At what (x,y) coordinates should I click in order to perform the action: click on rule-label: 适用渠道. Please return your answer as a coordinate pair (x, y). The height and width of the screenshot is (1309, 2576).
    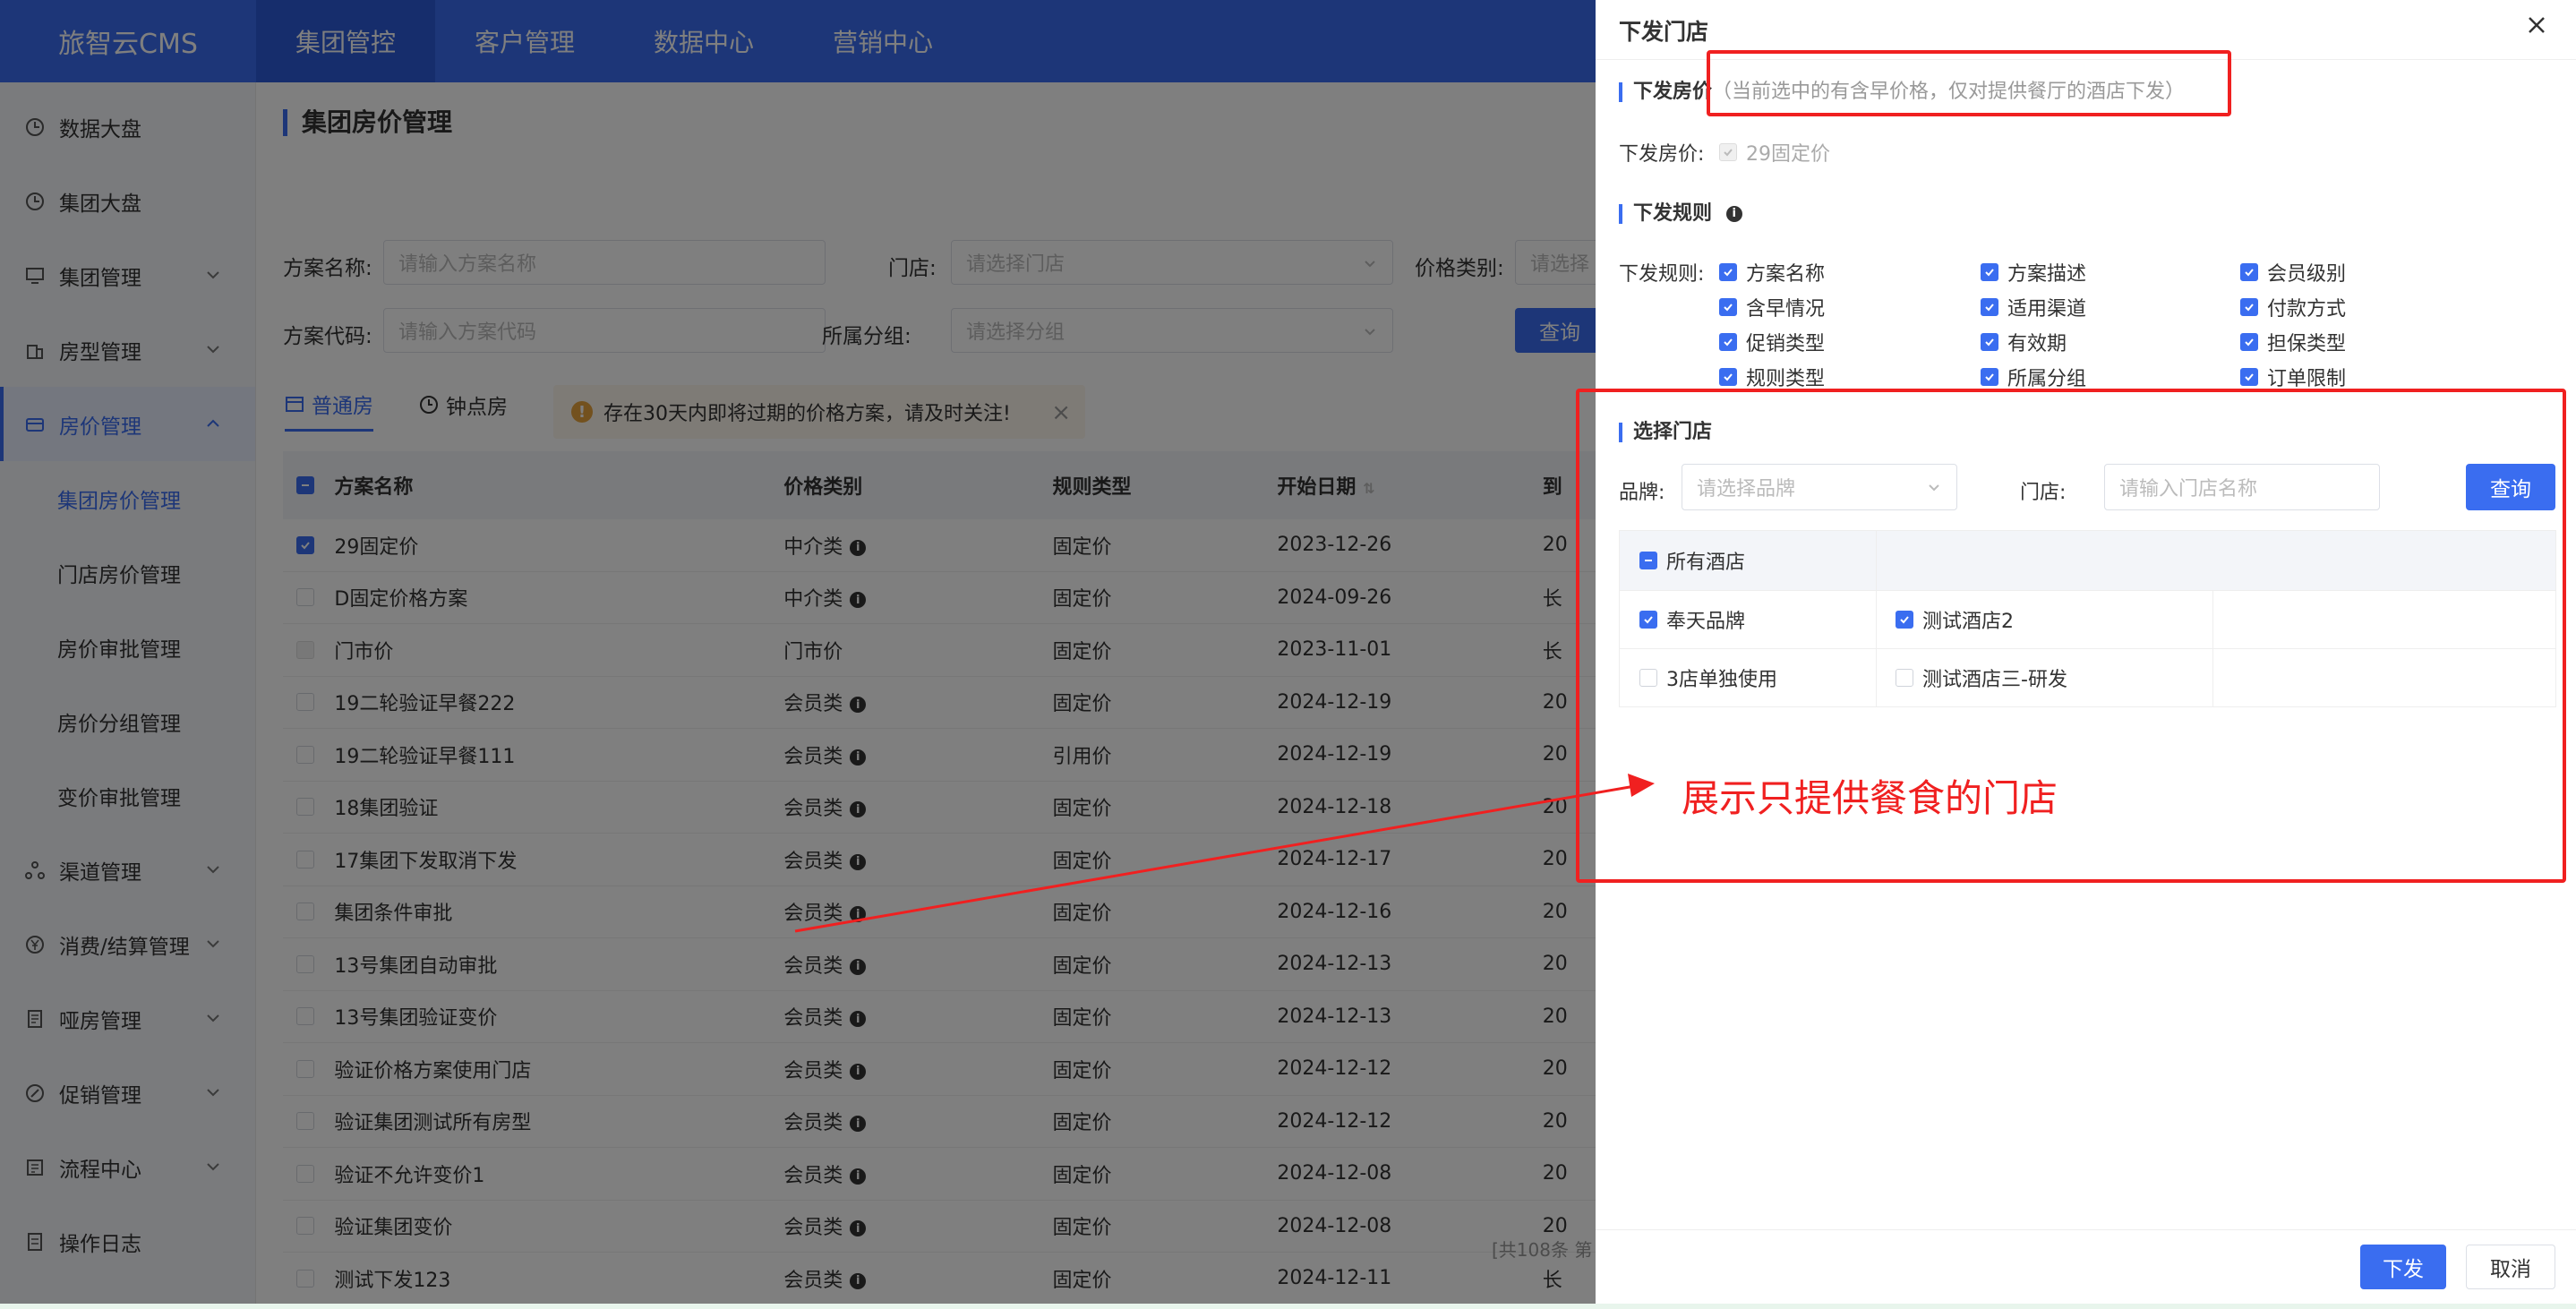
    Looking at the image, I should click on (2047, 309).